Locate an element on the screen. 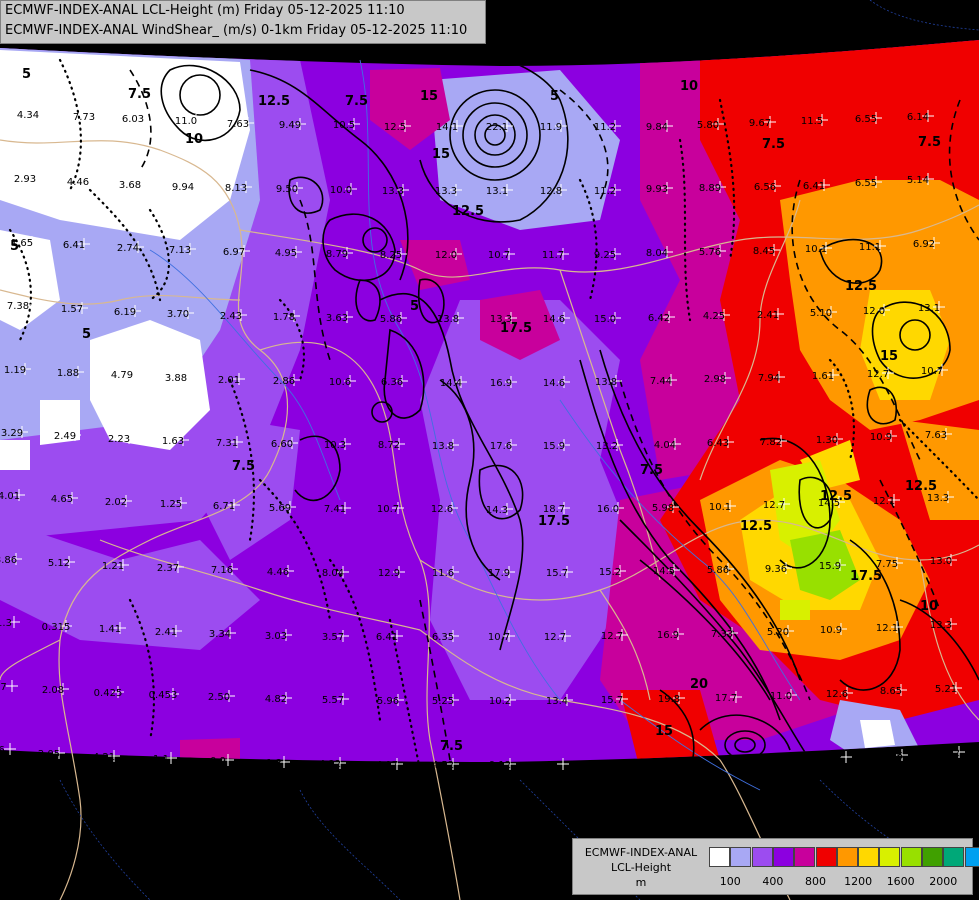  station-value: 4.21 is located at coordinates (104, 757).